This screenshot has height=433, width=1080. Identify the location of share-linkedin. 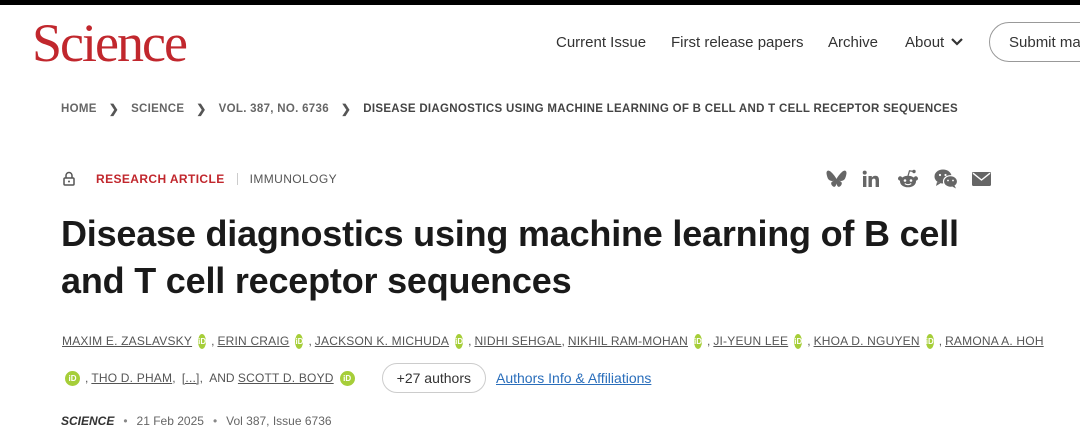
(871, 179).